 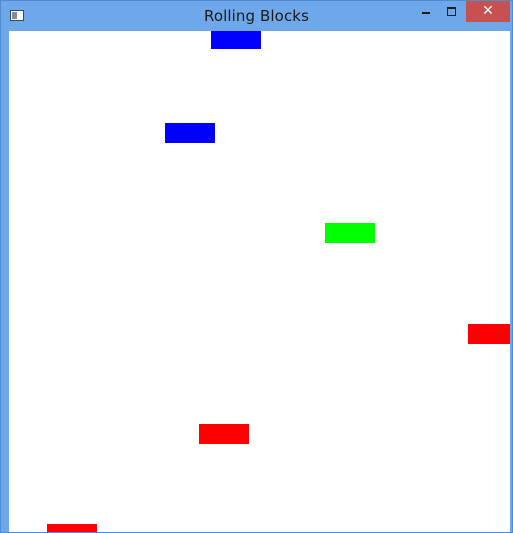 What do you see at coordinates (426, 11) in the screenshot?
I see `minimize-button` at bounding box center [426, 11].